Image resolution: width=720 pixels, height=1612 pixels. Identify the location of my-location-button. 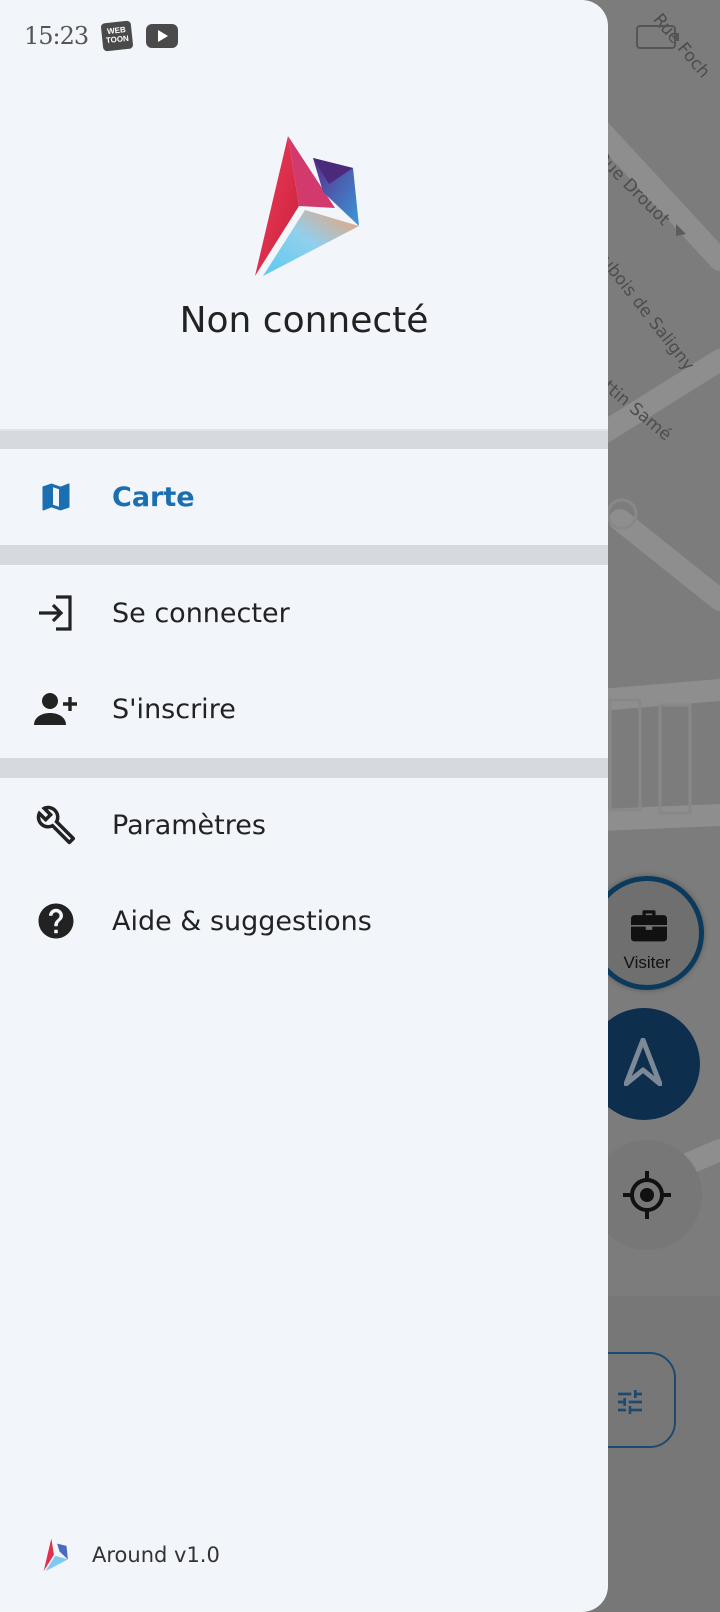
(647, 1195).